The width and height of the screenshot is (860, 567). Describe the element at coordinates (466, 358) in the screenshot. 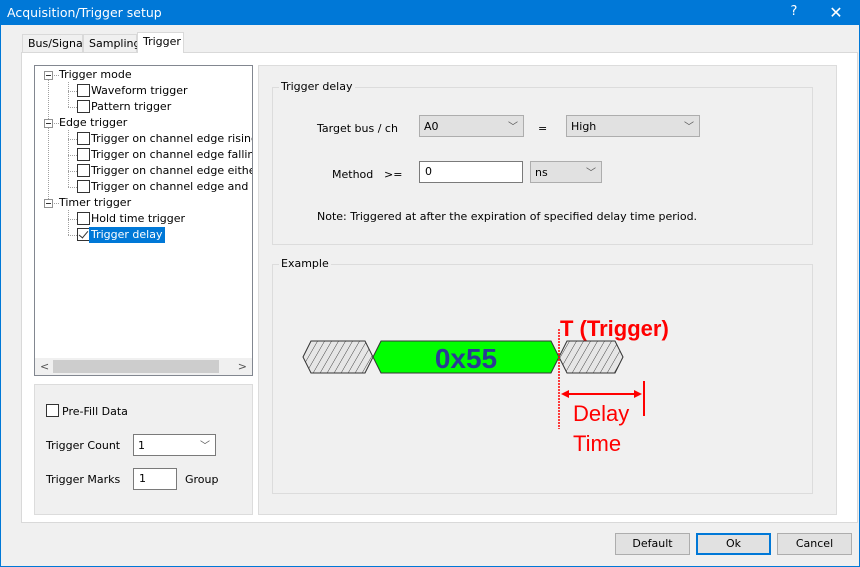

I see `data-value-label: 0x55` at that location.